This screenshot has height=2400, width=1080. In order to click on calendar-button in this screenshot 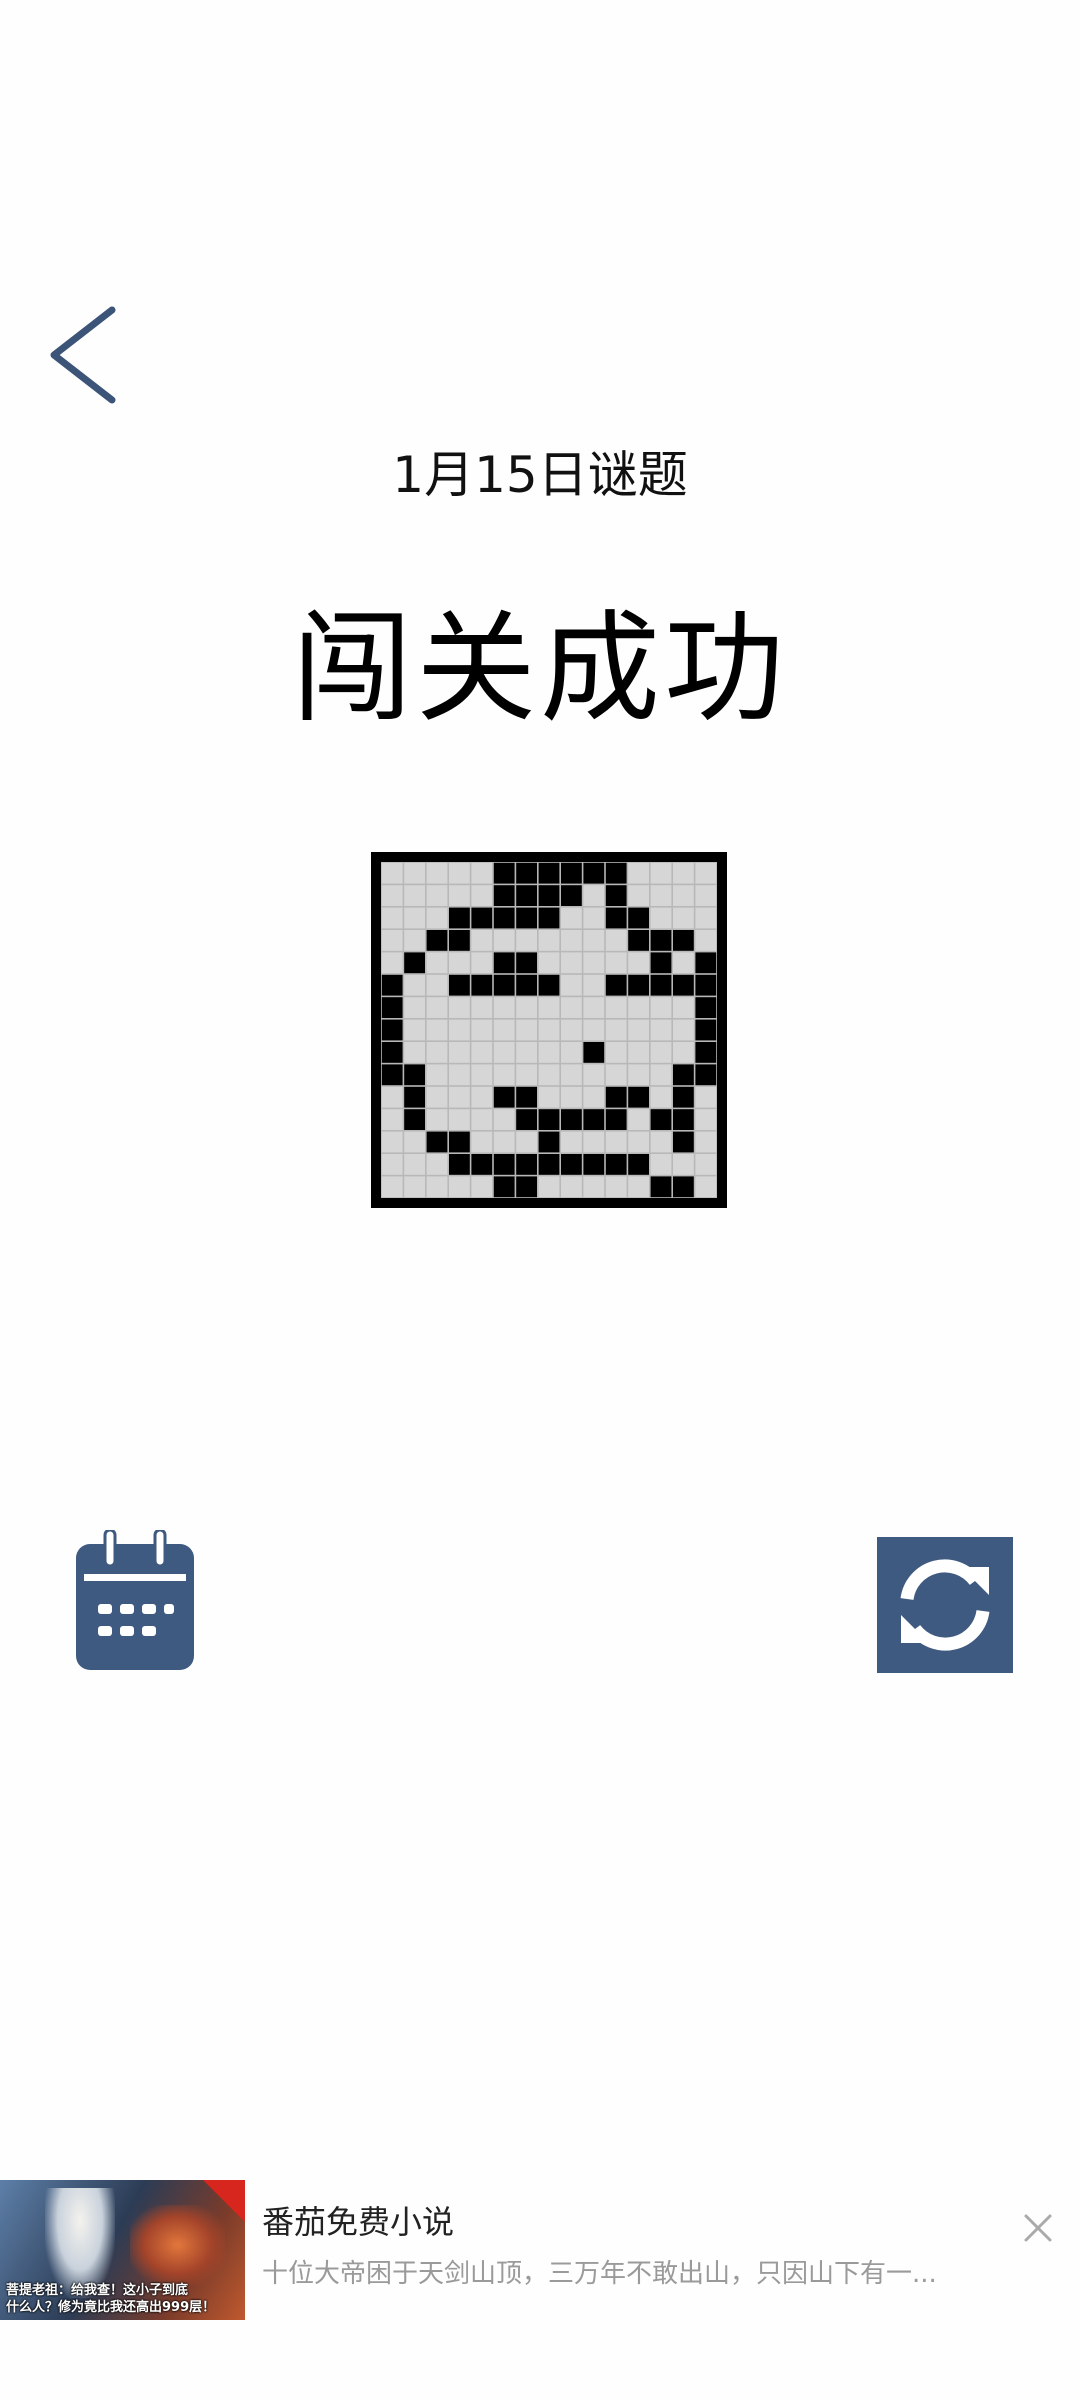, I will do `click(135, 1600)`.